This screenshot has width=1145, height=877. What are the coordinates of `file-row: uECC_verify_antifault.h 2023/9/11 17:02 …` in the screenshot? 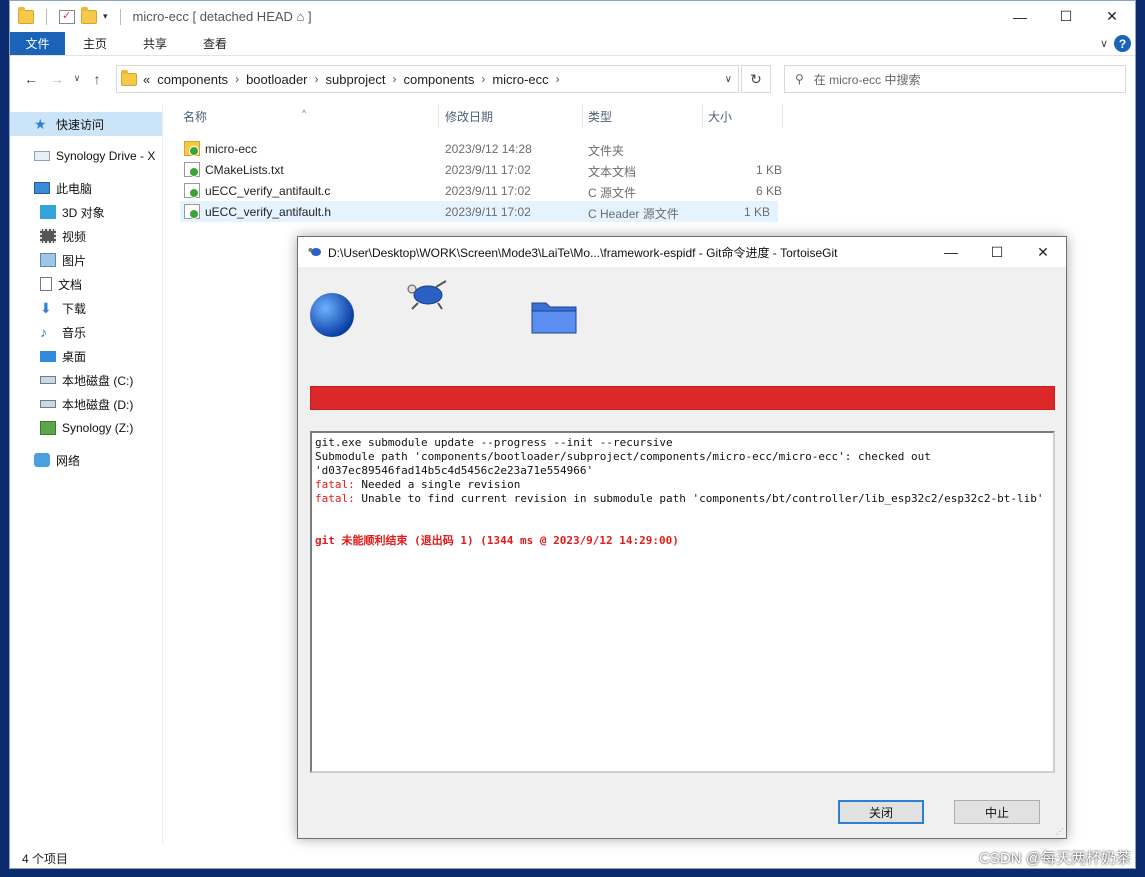 It's located at (479, 211).